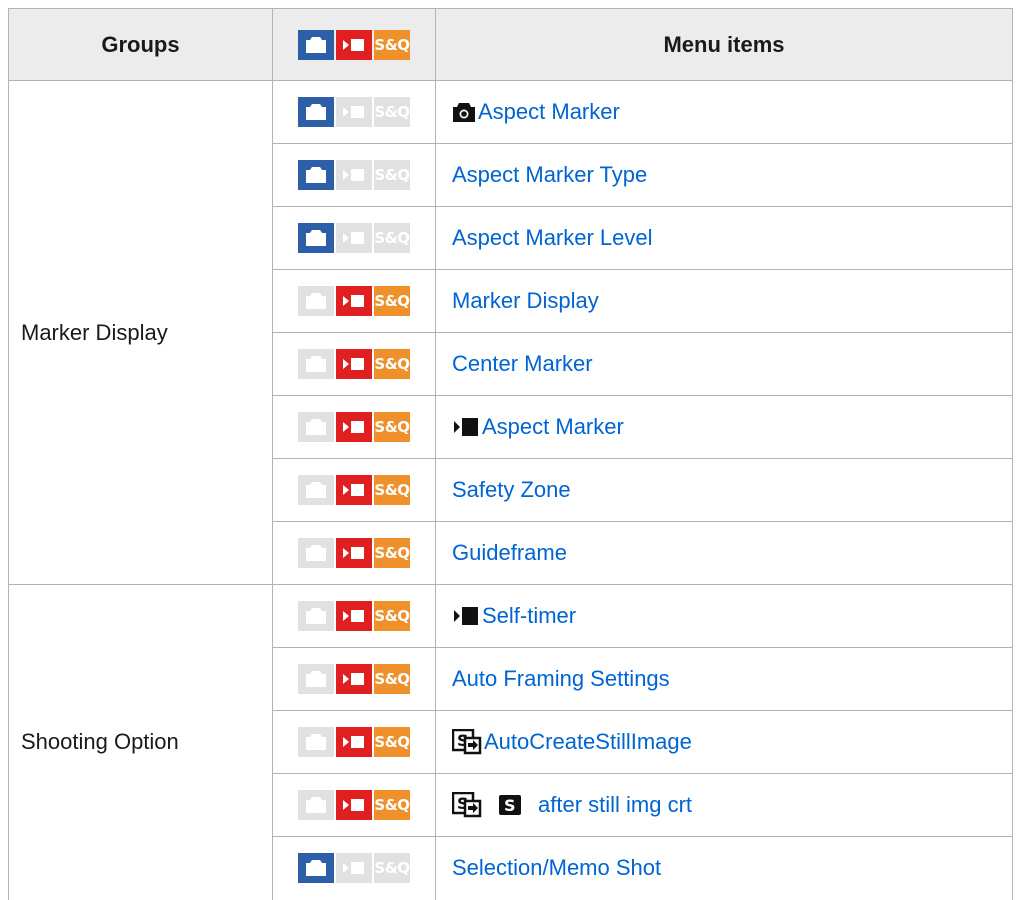  Describe the element at coordinates (615, 804) in the screenshot. I see `menu-item-link: after still img crt` at that location.